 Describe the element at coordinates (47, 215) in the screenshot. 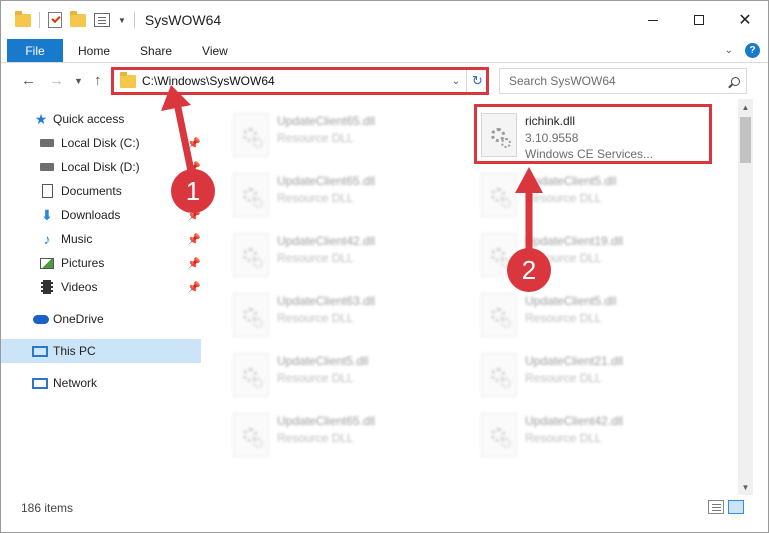

I see `downloads-icon: ⬇` at that location.